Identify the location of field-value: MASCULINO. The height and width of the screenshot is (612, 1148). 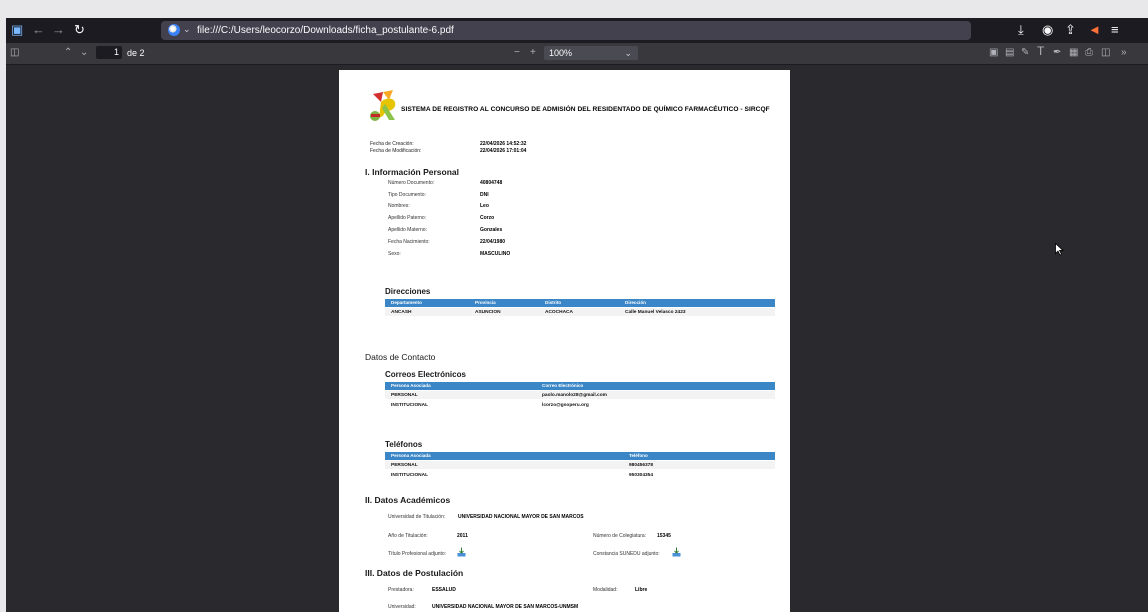
(495, 254).